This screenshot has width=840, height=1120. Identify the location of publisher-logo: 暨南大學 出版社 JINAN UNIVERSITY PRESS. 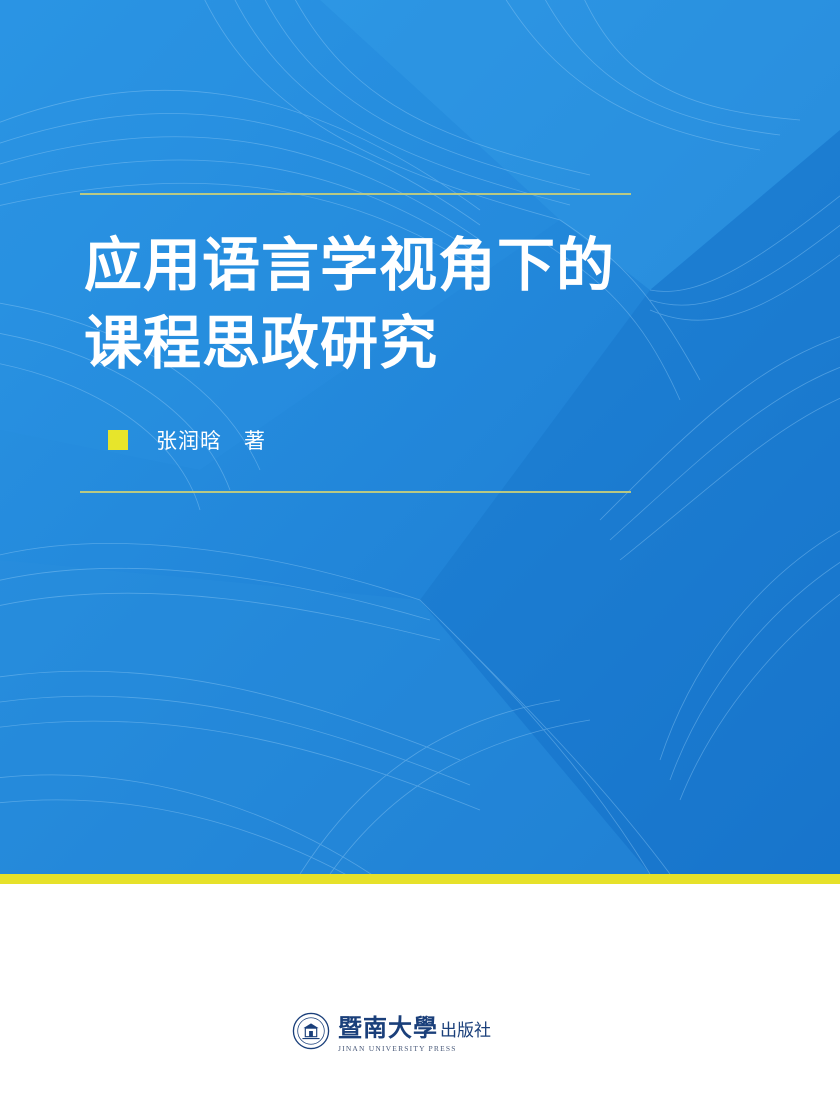
(391, 1030).